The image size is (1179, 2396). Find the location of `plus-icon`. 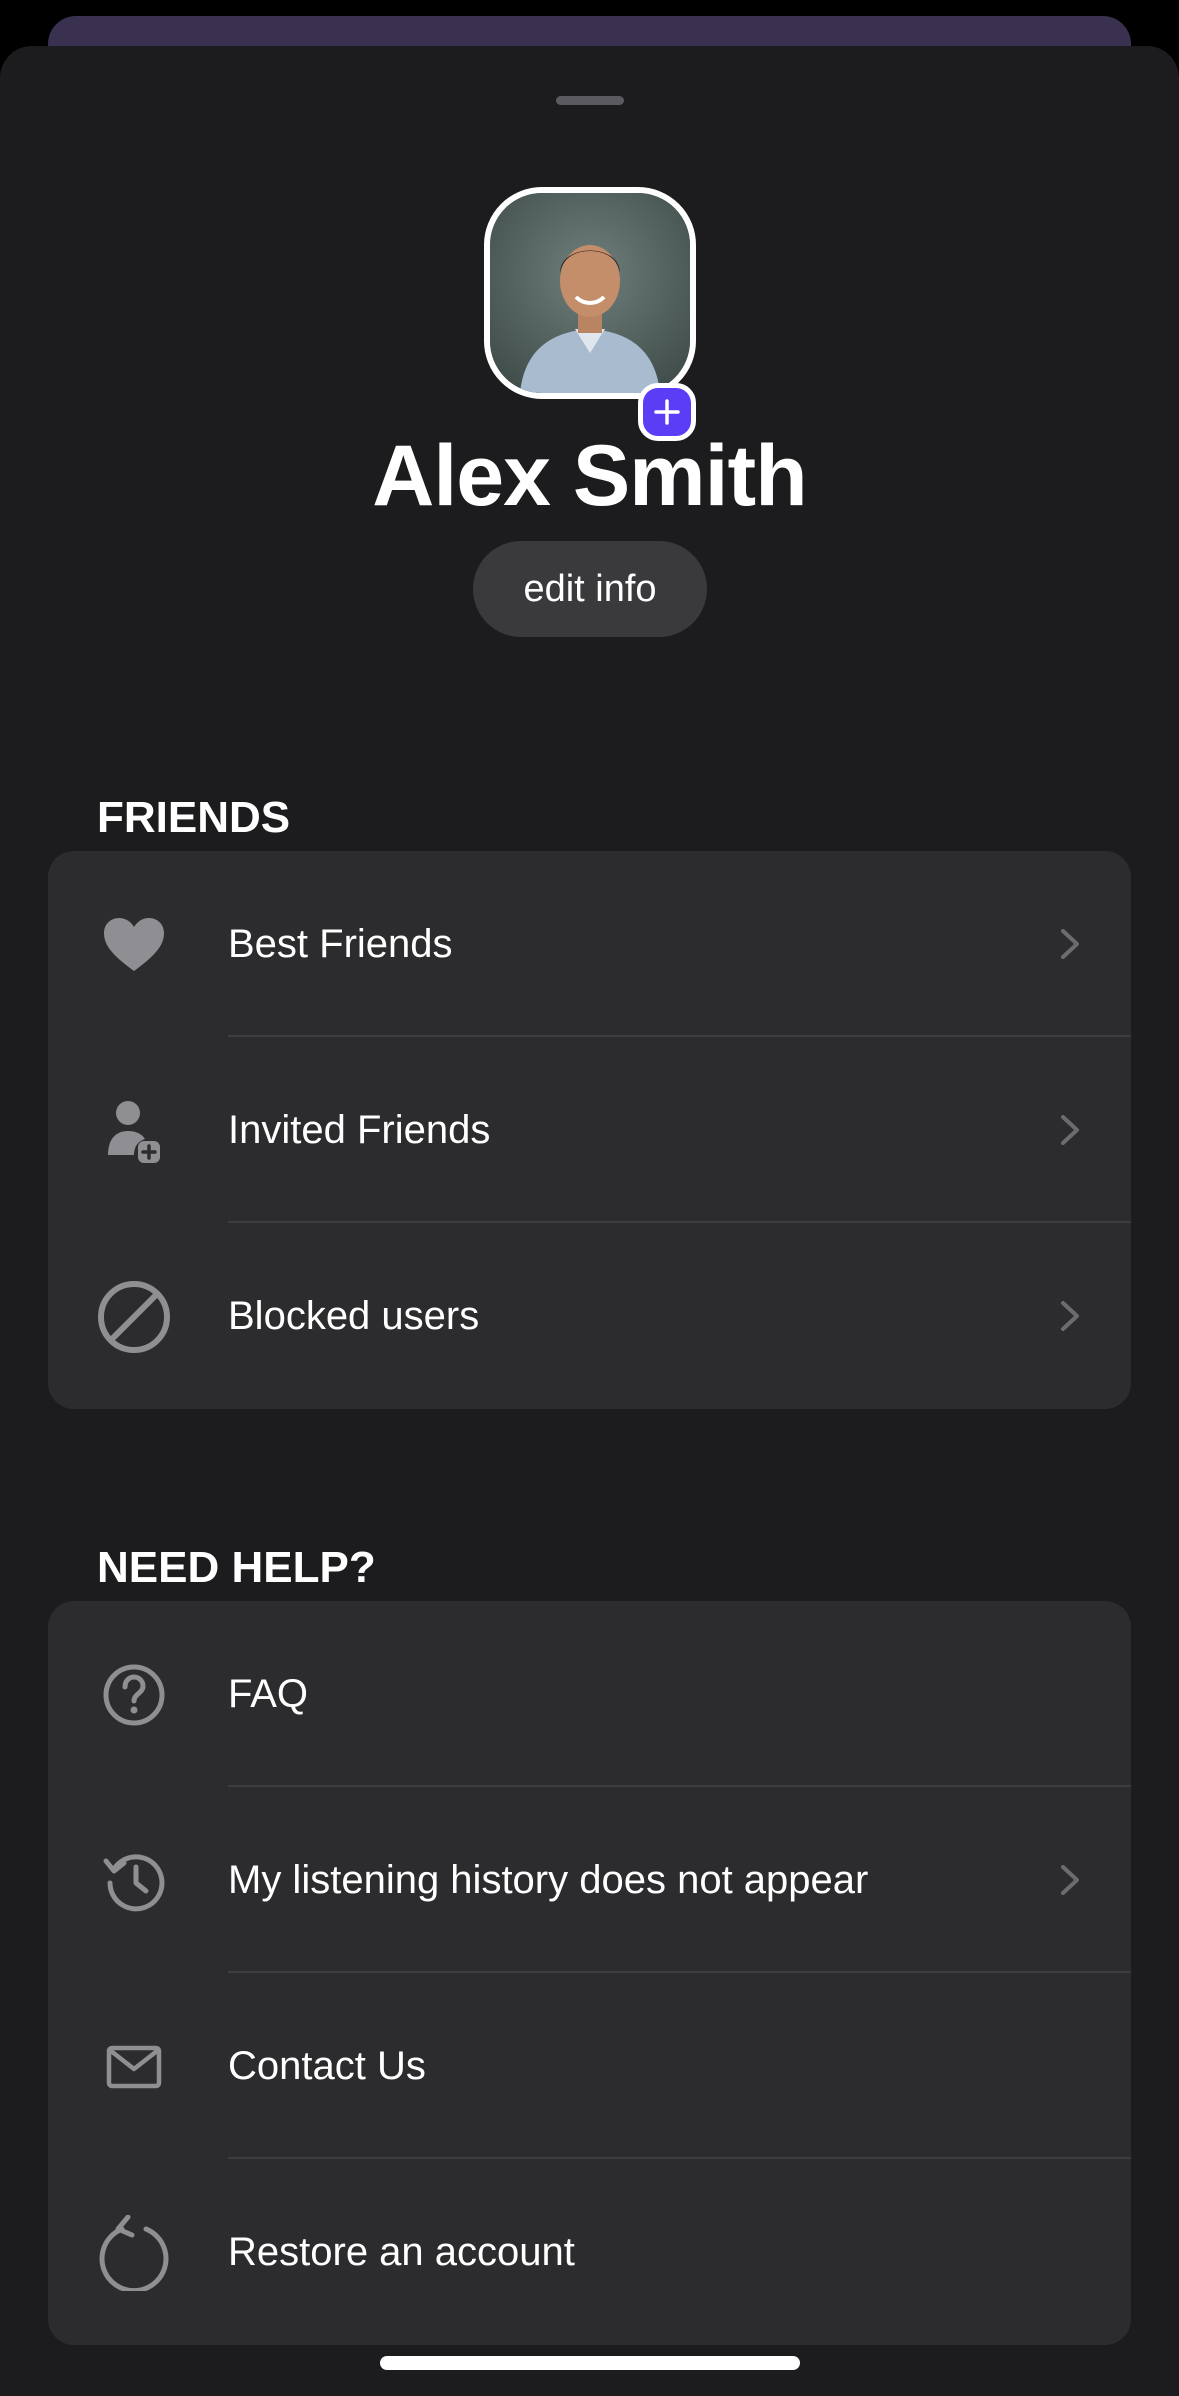

plus-icon is located at coordinates (667, 412).